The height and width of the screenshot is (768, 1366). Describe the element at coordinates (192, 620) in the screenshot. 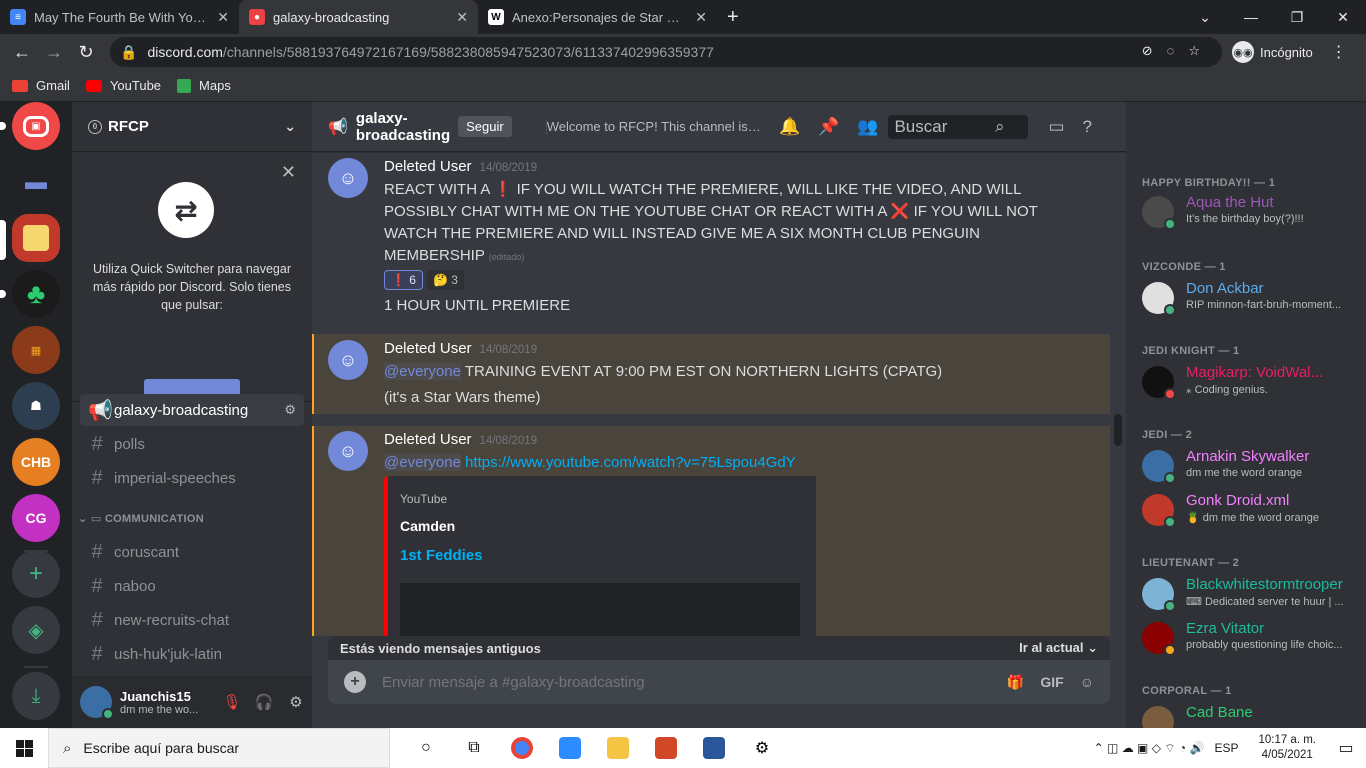

I see `channel-new-recruits-chat: # new-recruits-chat` at that location.